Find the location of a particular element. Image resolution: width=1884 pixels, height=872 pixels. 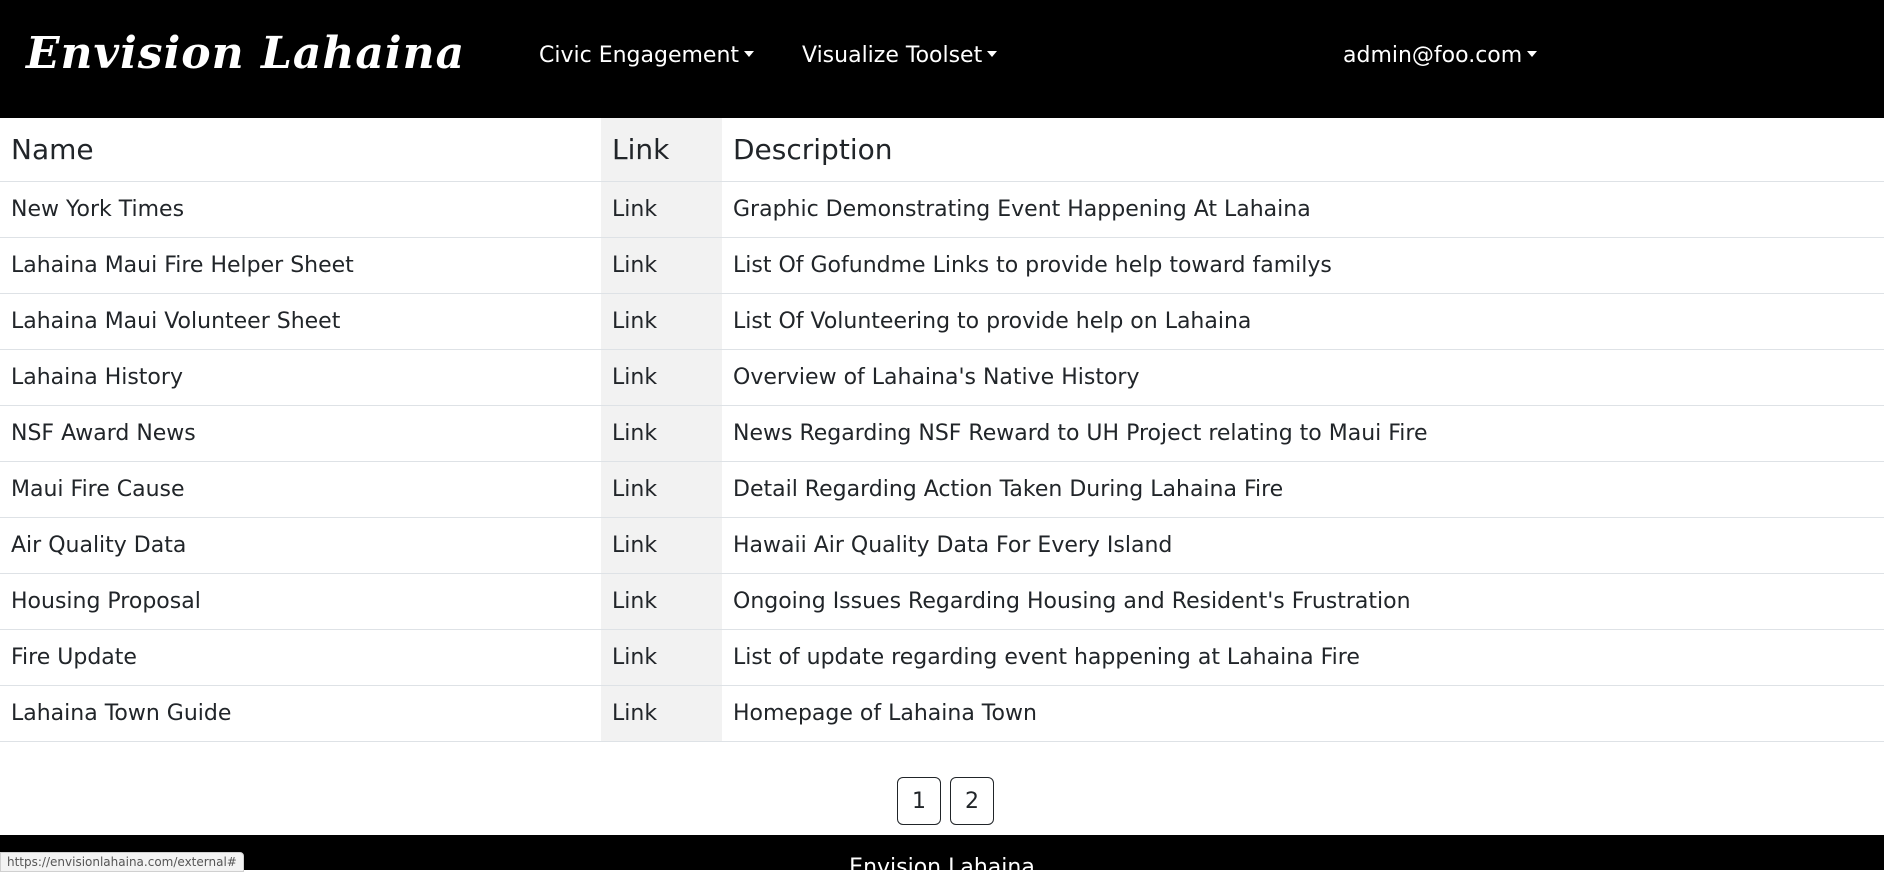

footer: Envision Lahaina is located at coordinates (942, 852).